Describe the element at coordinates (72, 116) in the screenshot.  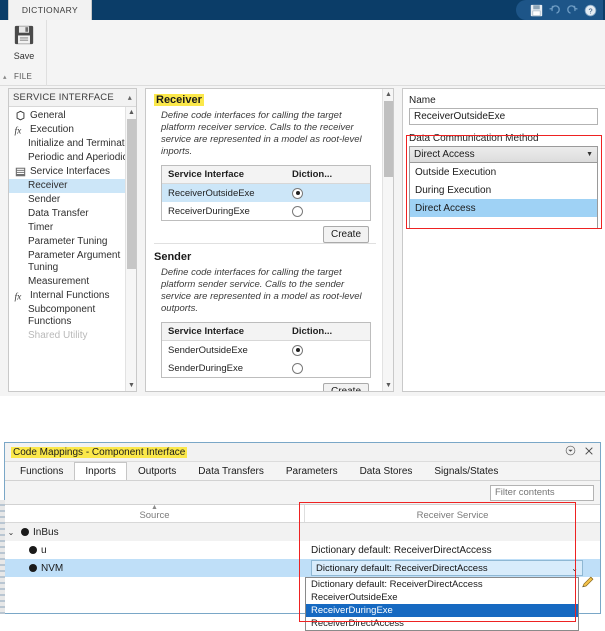
I see `sidebar-item-general: General` at that location.